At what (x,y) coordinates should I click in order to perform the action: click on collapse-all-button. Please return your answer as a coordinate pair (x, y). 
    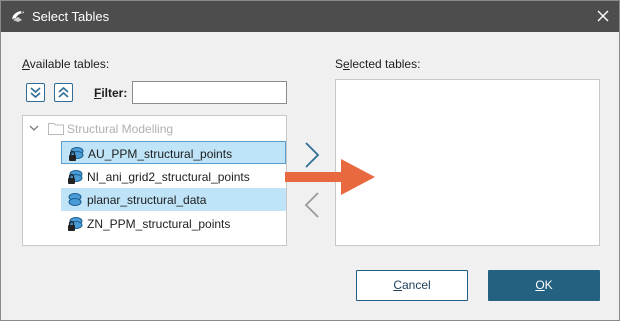
    Looking at the image, I should click on (63, 92).